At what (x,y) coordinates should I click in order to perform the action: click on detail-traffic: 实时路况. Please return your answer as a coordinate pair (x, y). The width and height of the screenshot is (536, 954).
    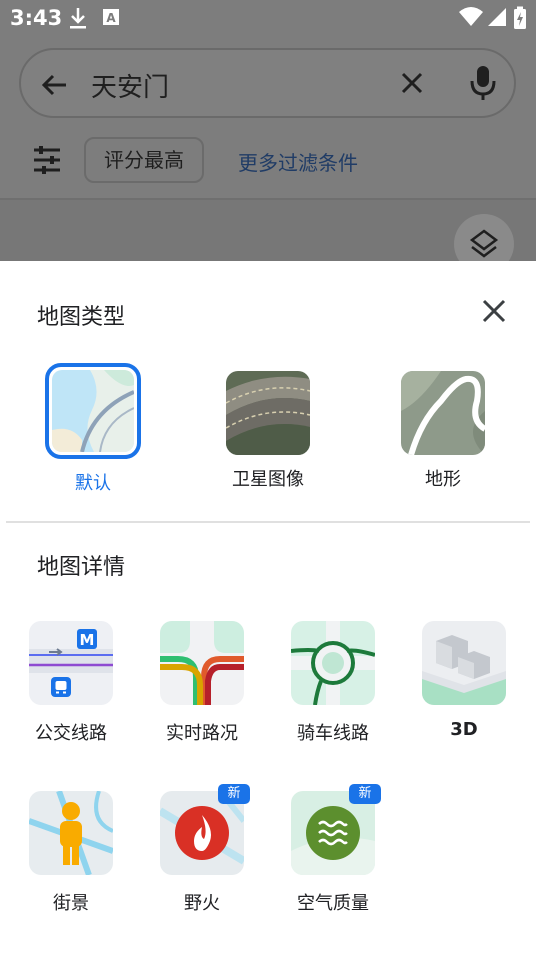
    Looking at the image, I should click on (202, 683).